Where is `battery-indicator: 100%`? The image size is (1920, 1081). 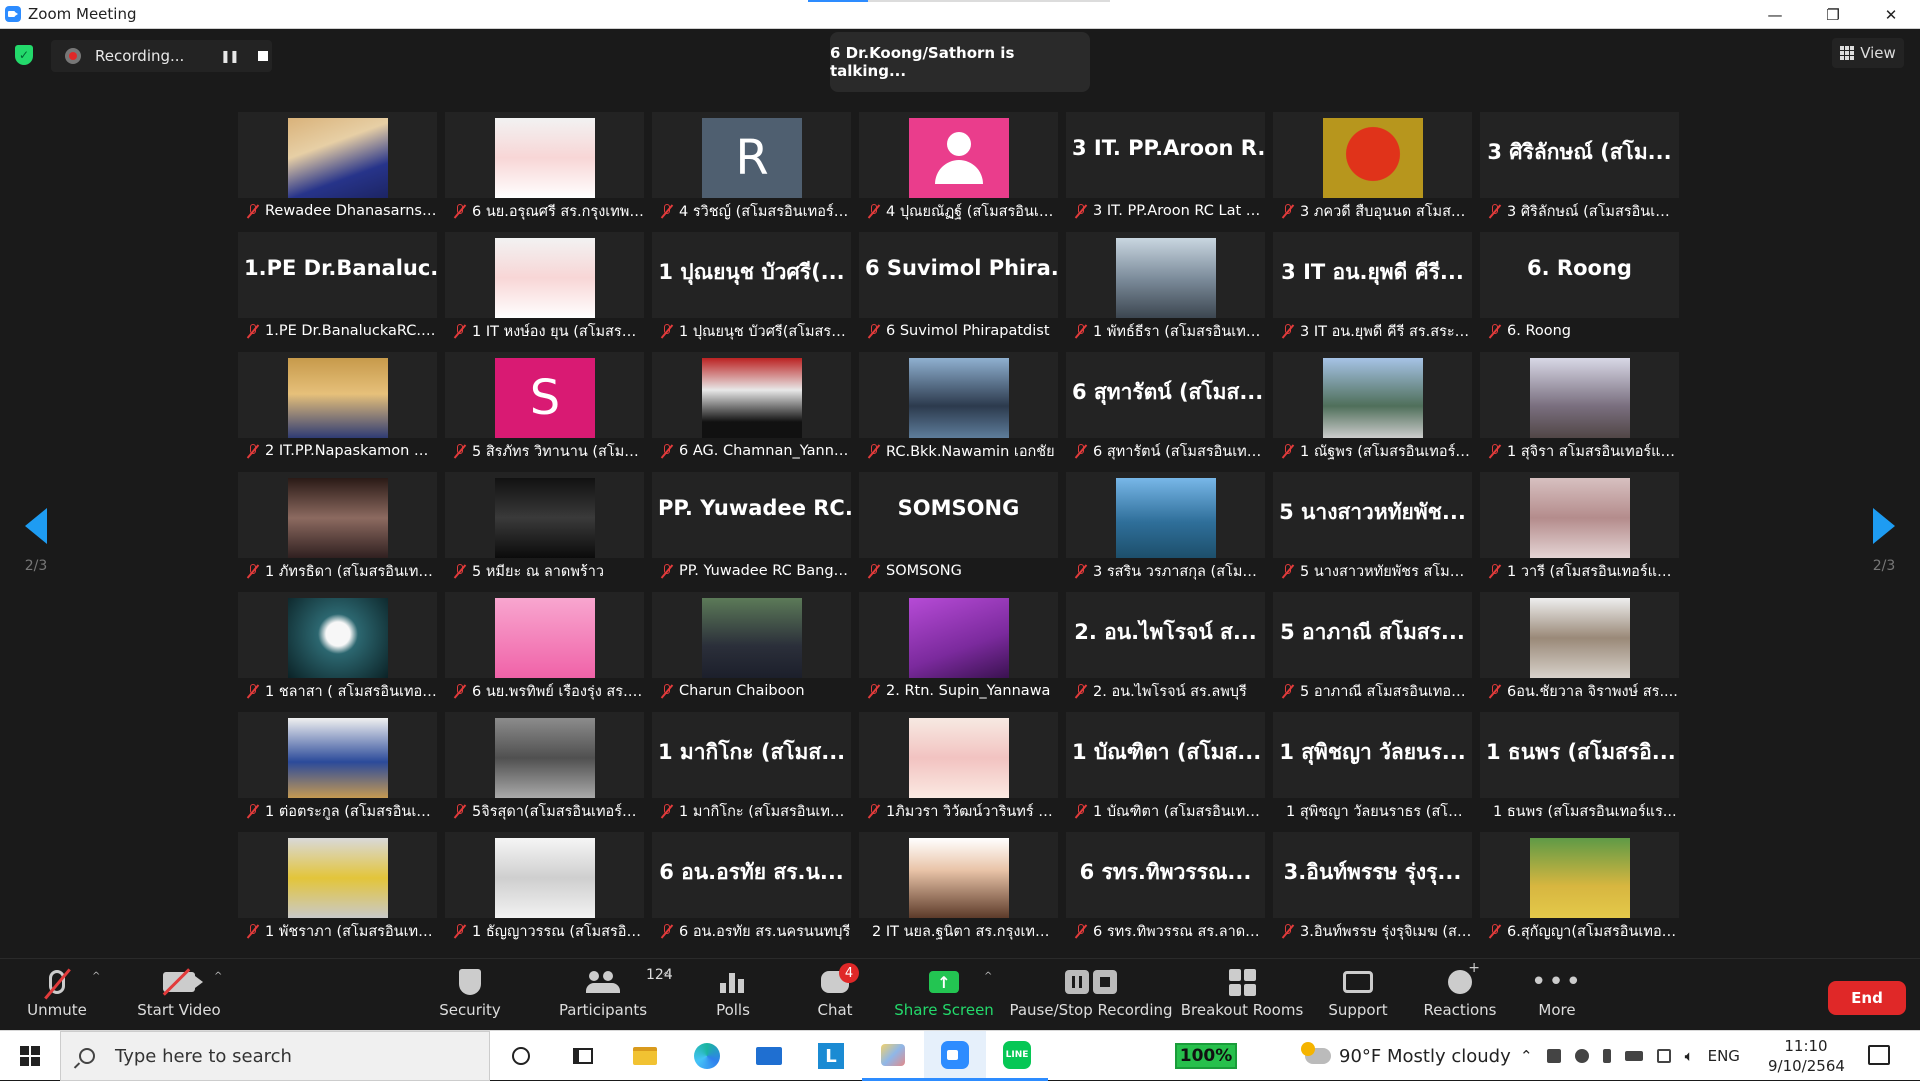 battery-indicator: 100% is located at coordinates (1206, 1056).